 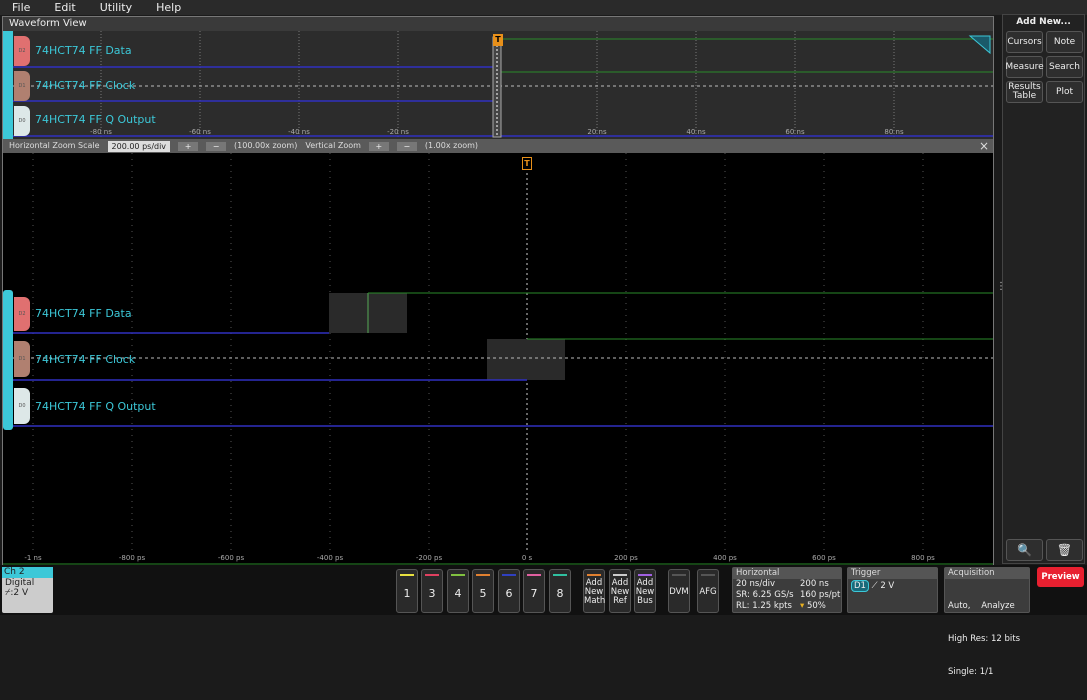 What do you see at coordinates (543, 7) in the screenshot?
I see `menu-bar: File Edit Utility Help` at bounding box center [543, 7].